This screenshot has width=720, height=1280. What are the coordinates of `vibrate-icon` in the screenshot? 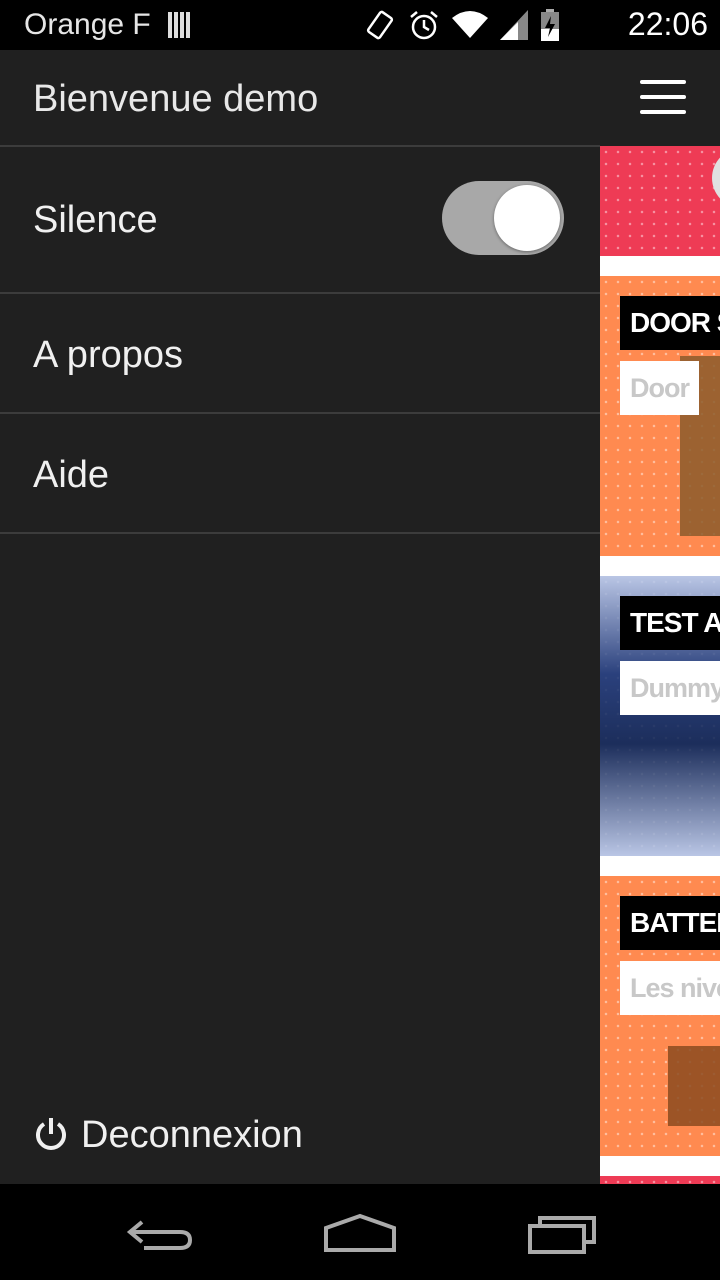 It's located at (380, 25).